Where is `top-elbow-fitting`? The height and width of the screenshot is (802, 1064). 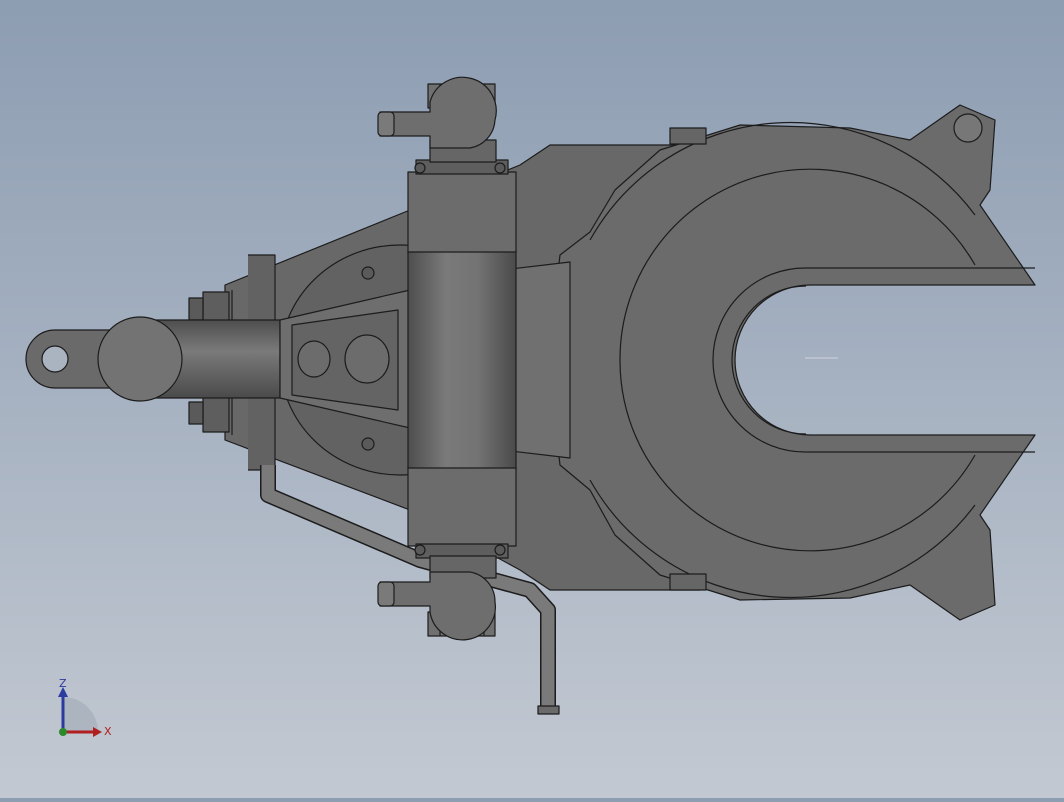
top-elbow-fitting is located at coordinates (438, 112).